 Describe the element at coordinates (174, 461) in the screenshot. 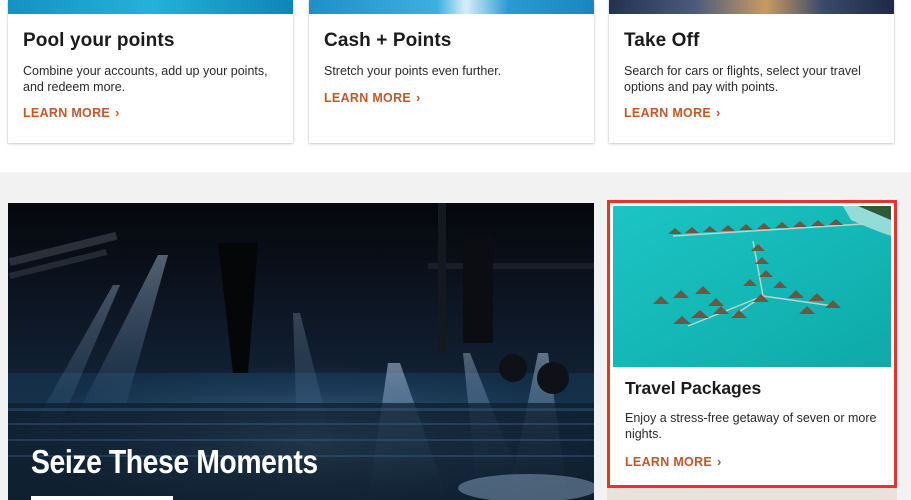

I see `feature-title: Seize These Moments` at that location.